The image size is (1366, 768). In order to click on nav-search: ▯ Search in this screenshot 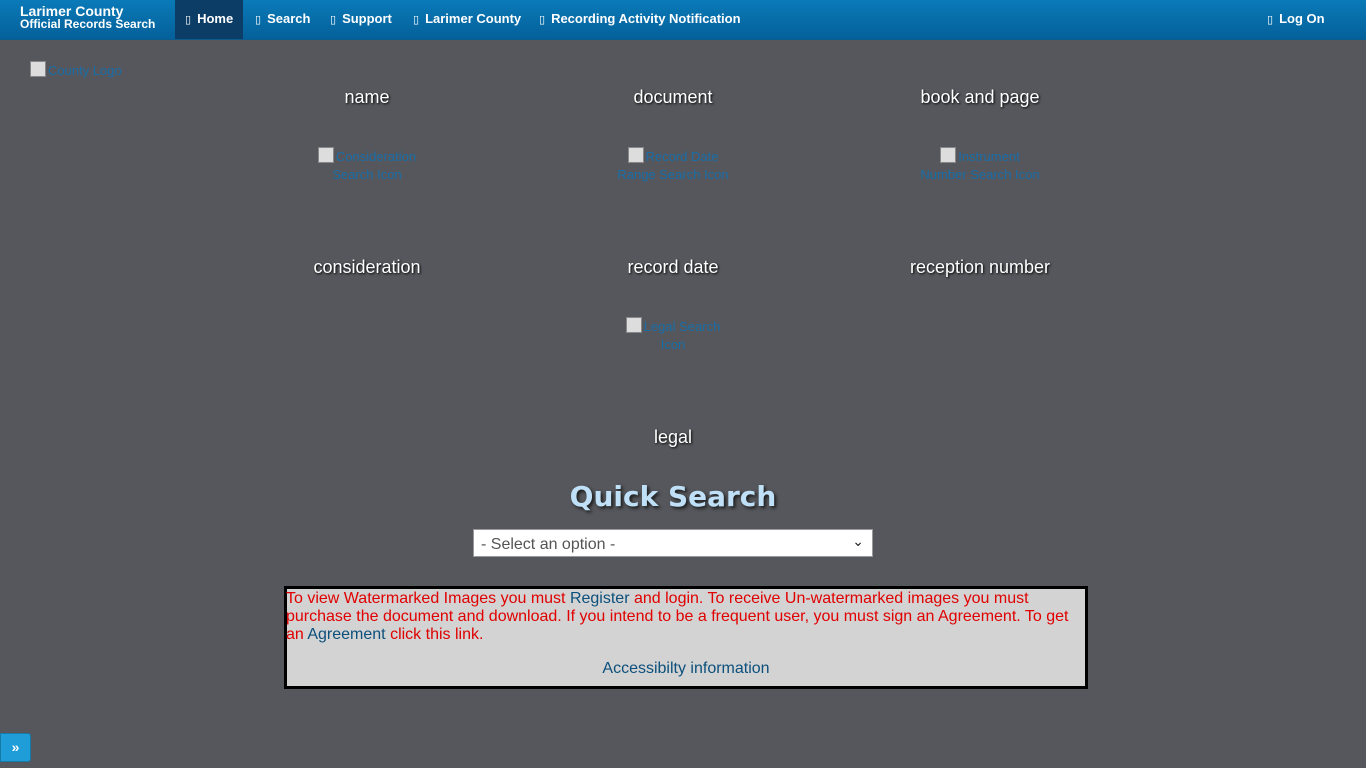, I will do `click(282, 19)`.